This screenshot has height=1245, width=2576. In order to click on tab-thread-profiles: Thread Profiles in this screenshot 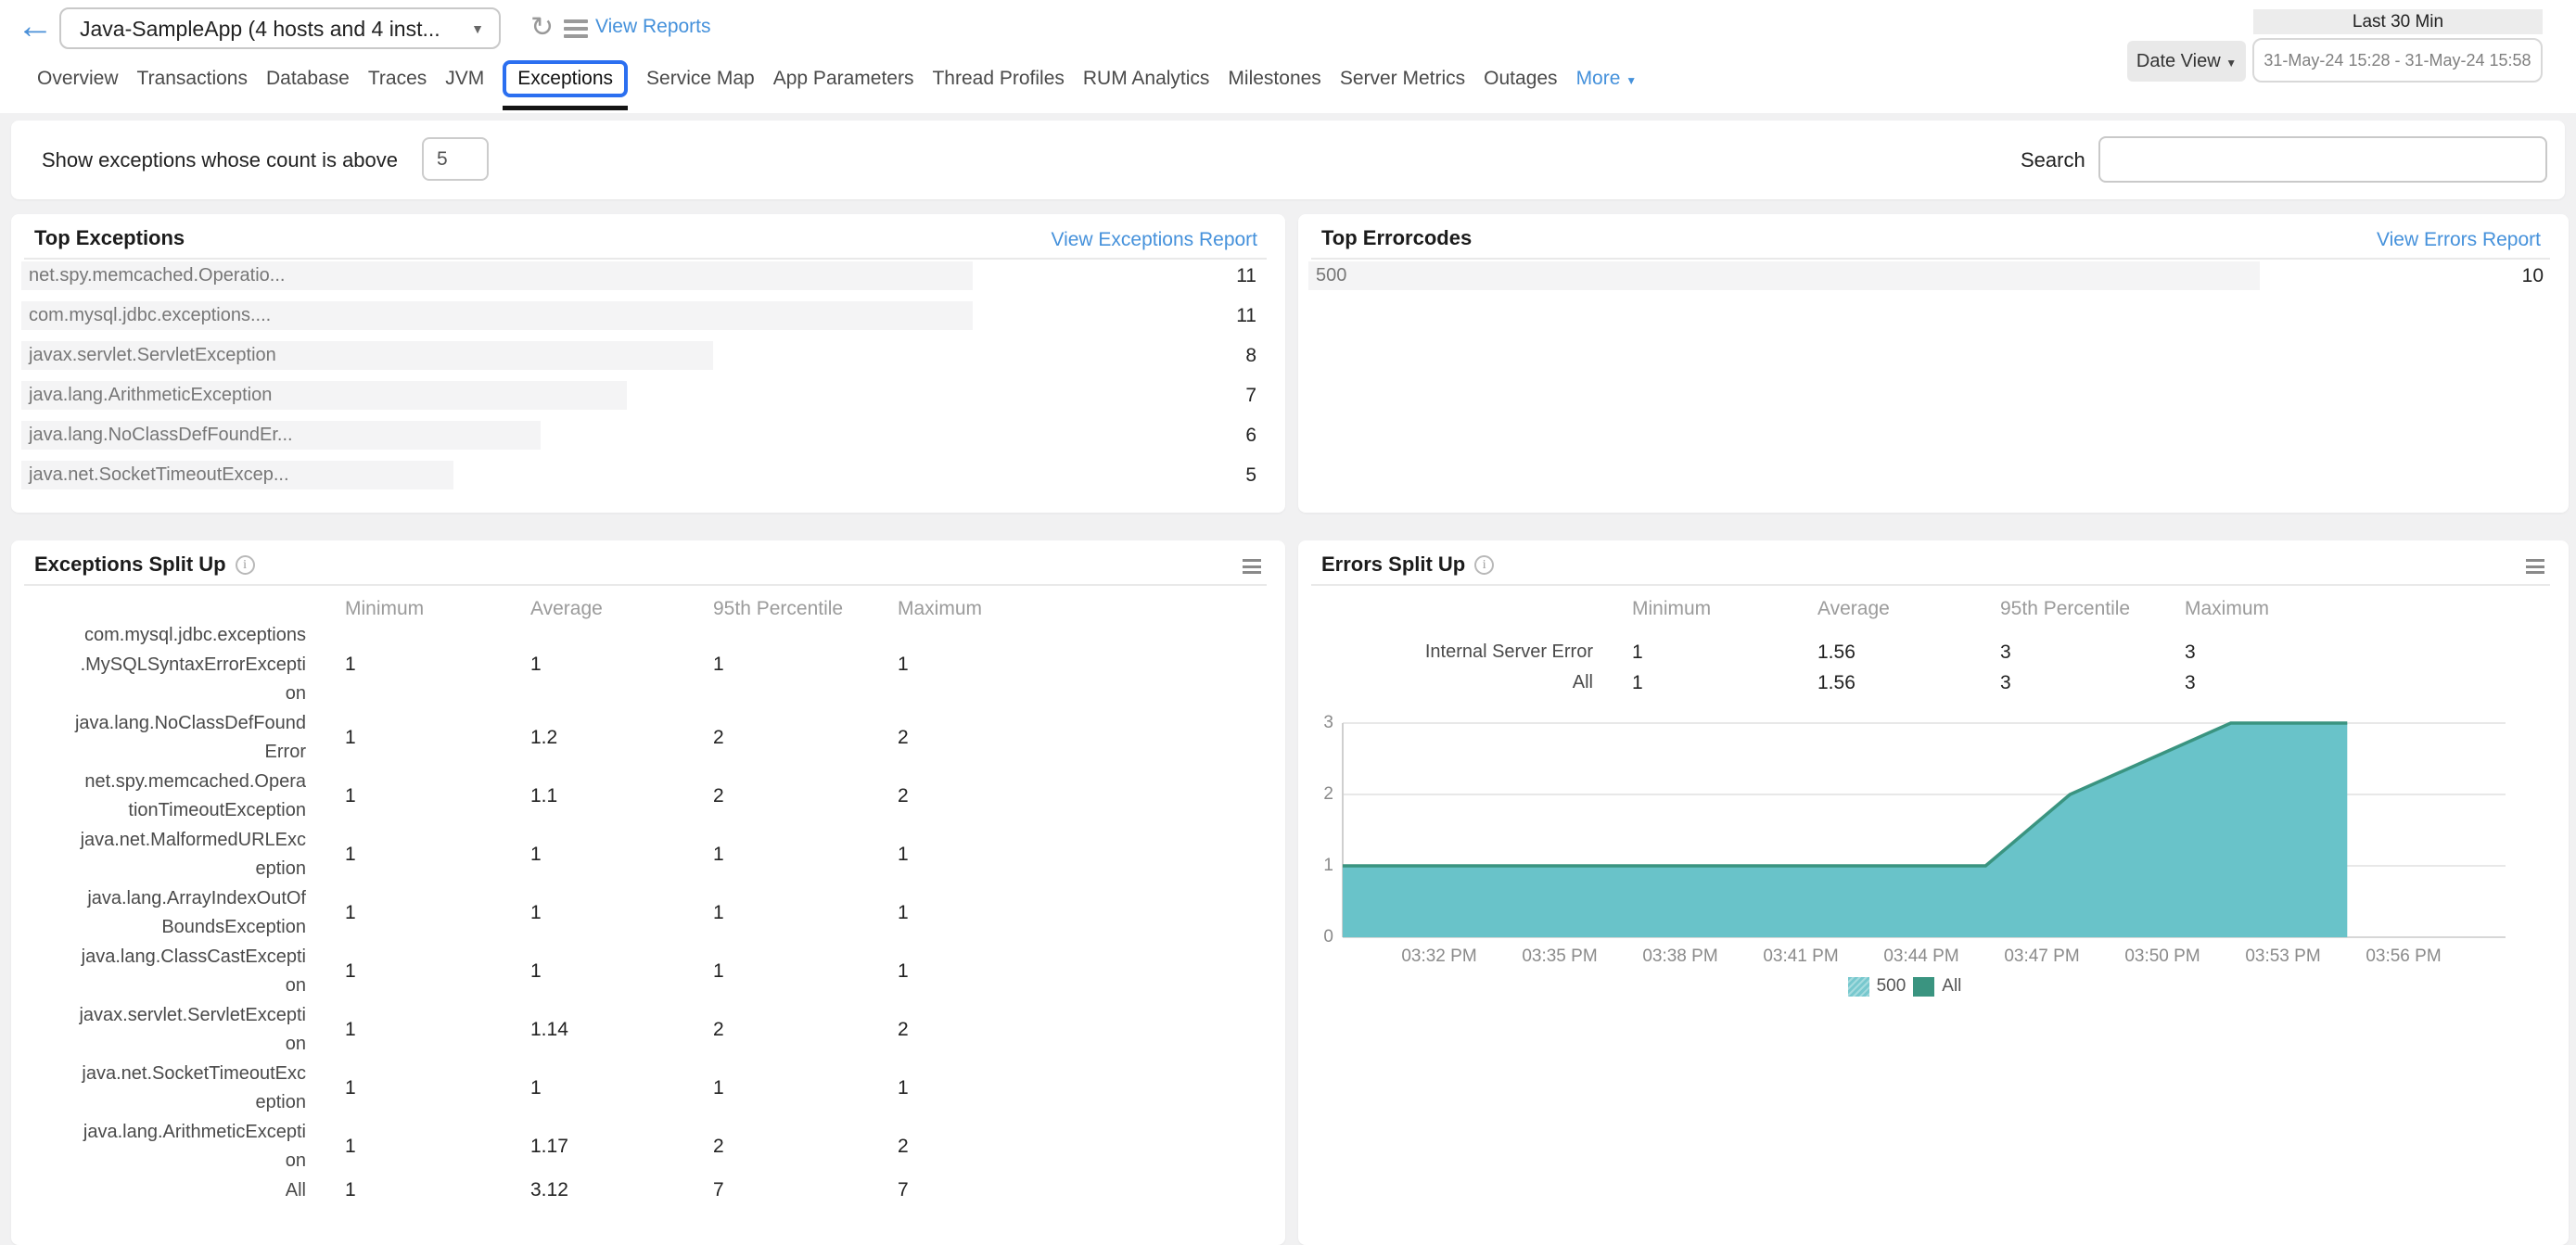, I will do `click(998, 79)`.